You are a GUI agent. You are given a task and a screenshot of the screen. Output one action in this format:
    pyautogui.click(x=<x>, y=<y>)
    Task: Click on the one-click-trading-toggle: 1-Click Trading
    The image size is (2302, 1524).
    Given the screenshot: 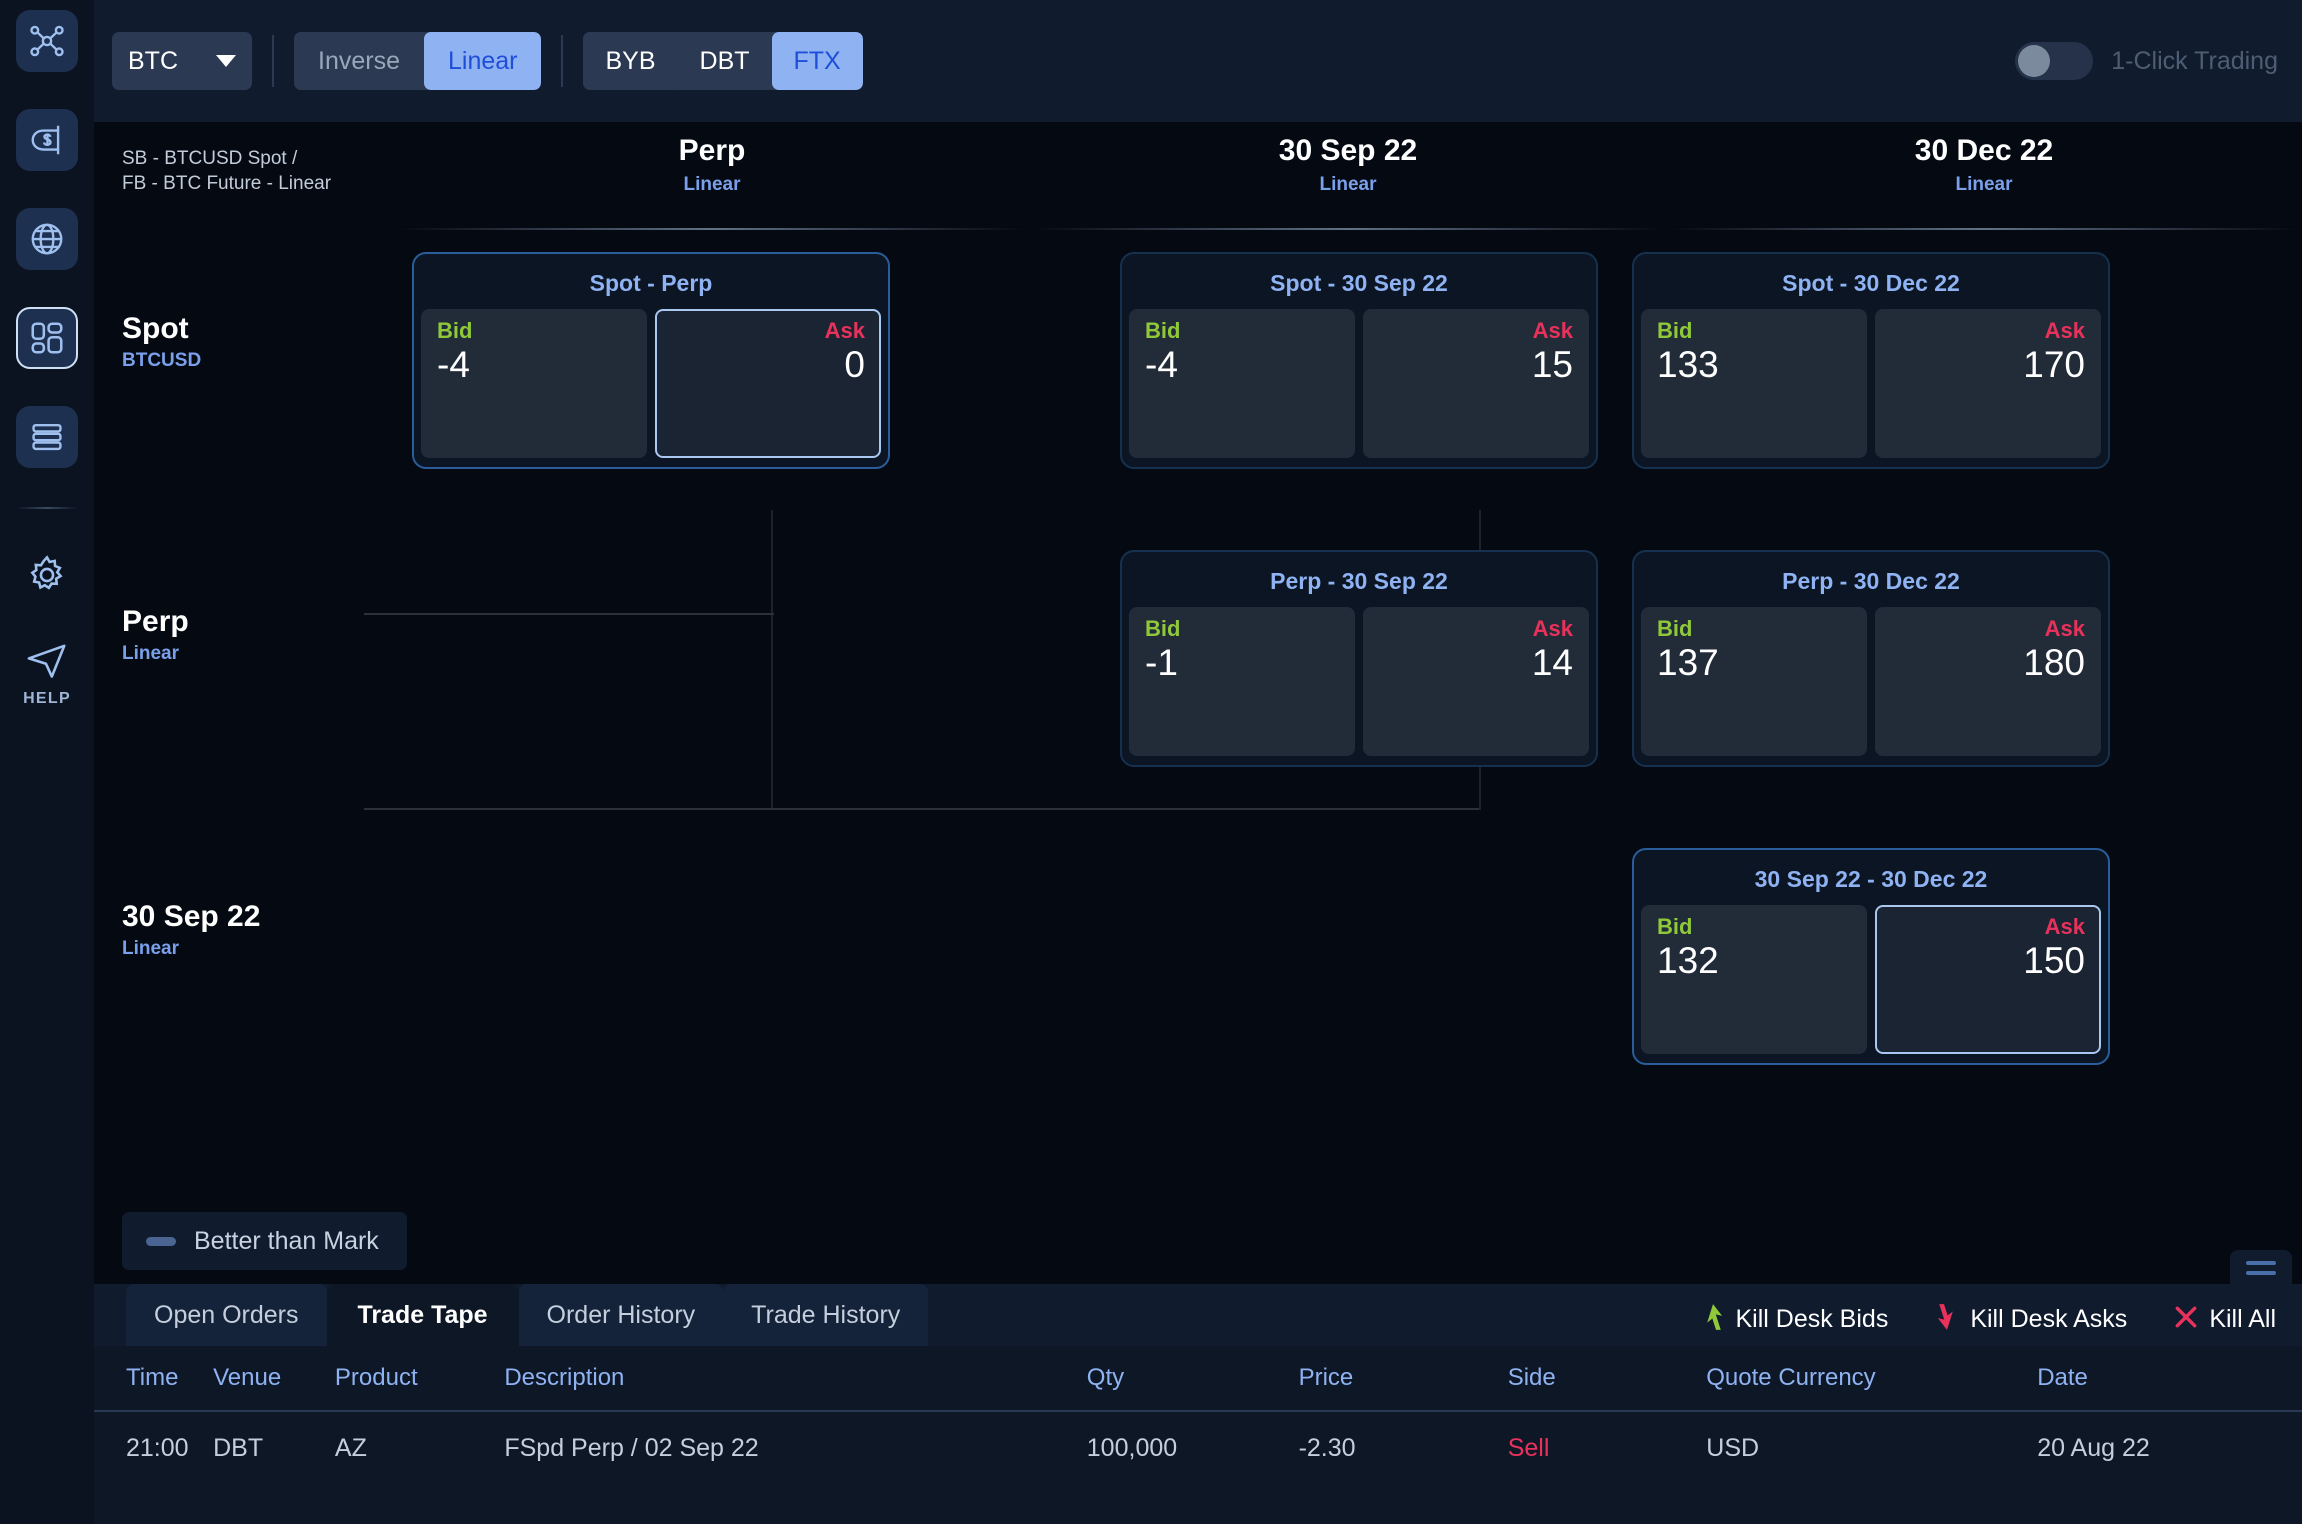 What is the action you would take?
    pyautogui.click(x=2146, y=61)
    